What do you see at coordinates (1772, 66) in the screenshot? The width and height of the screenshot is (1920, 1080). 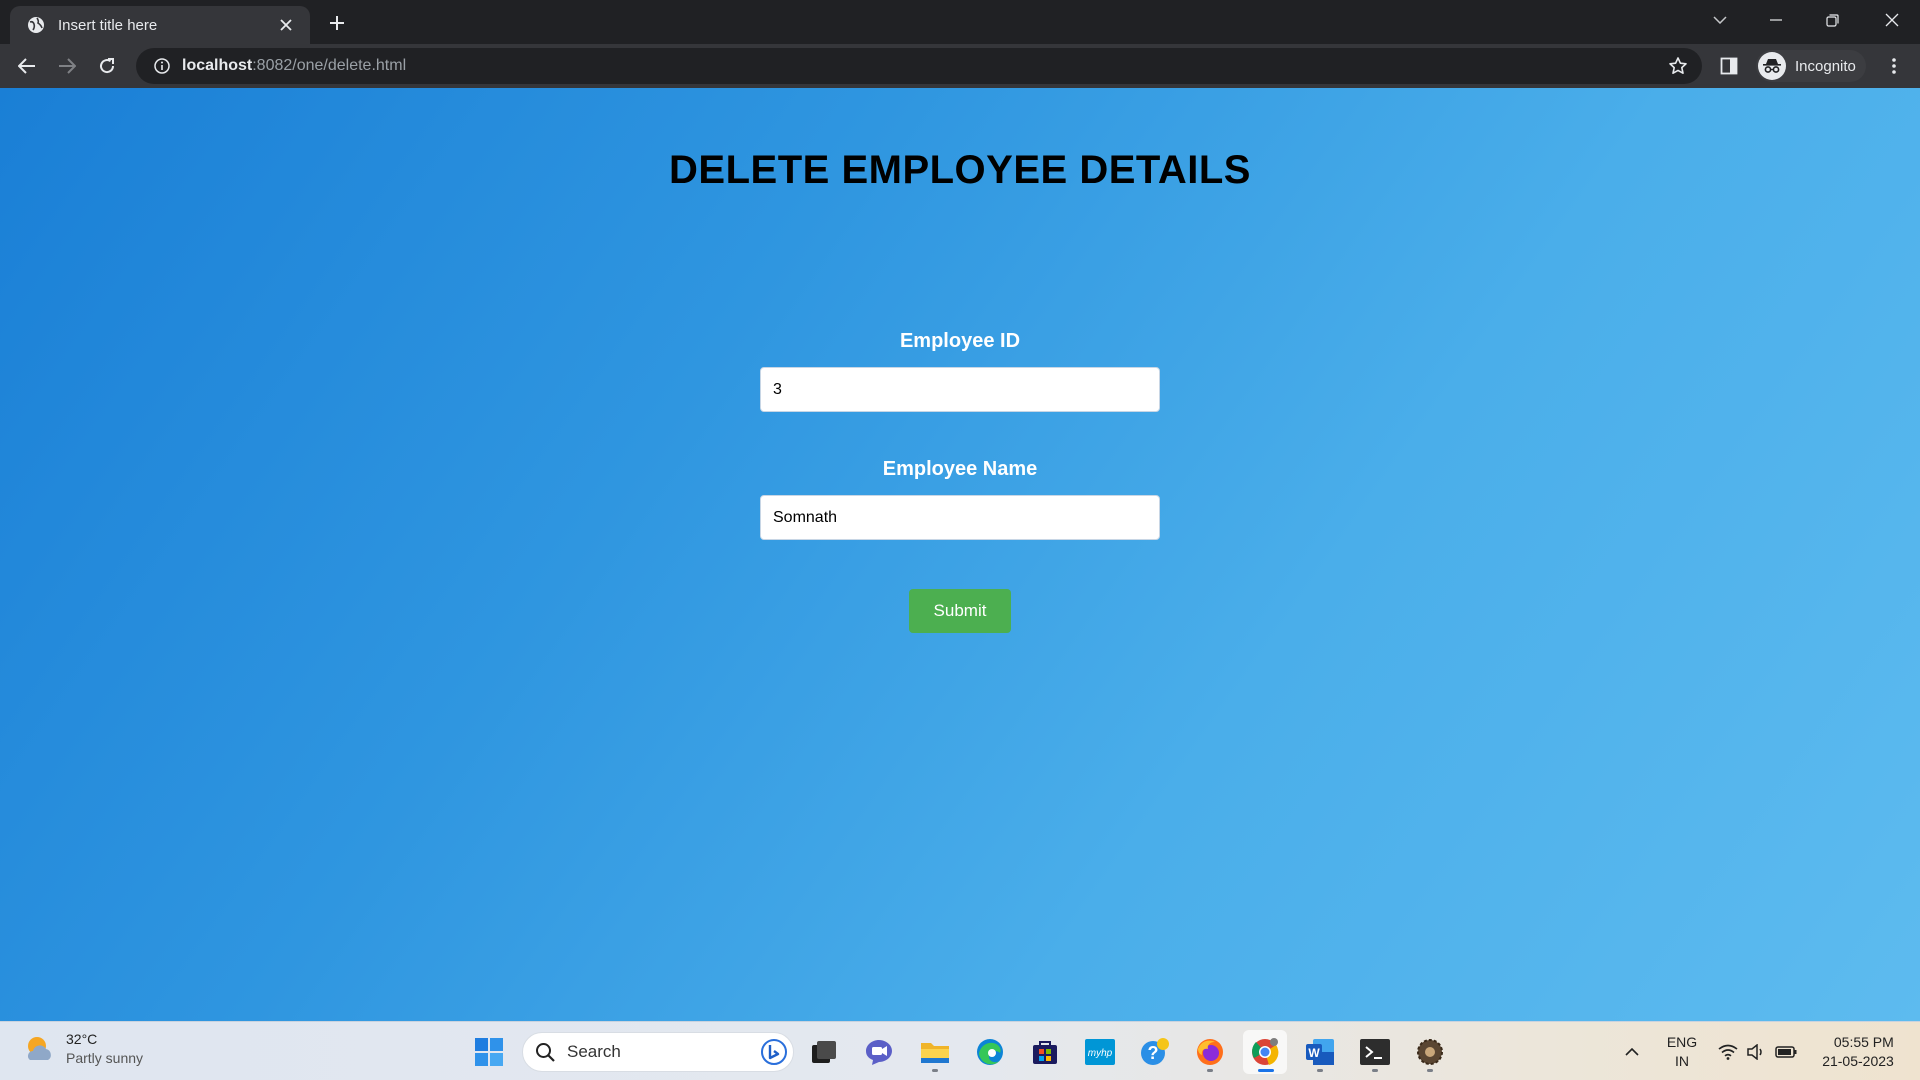 I see `incognito-icon` at bounding box center [1772, 66].